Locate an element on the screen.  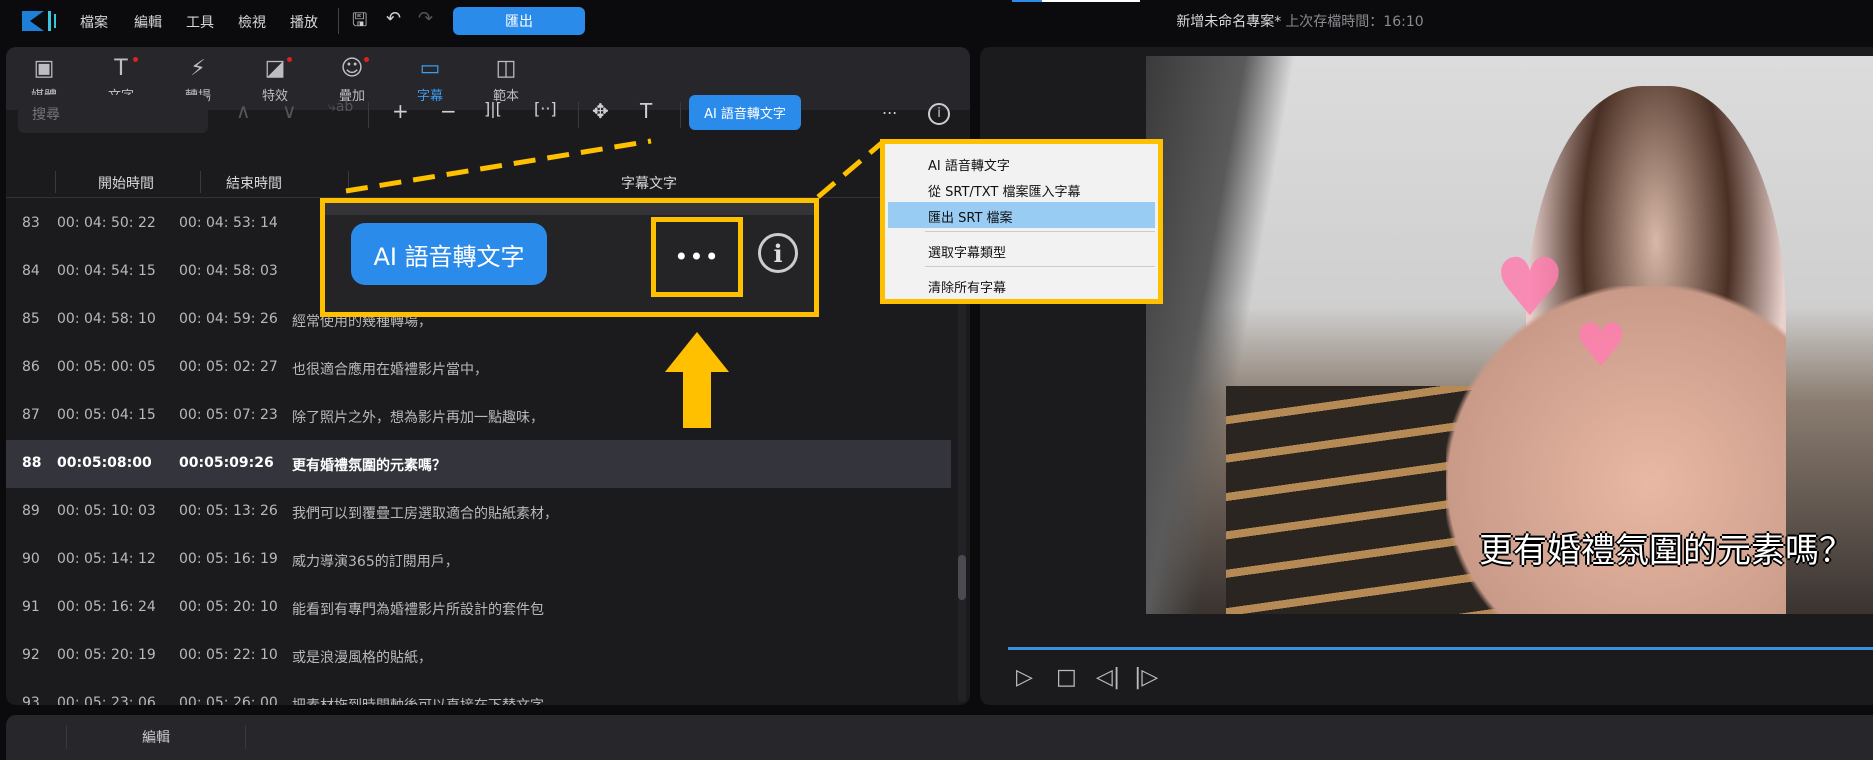
callout-lines is located at coordinates (615, 283).